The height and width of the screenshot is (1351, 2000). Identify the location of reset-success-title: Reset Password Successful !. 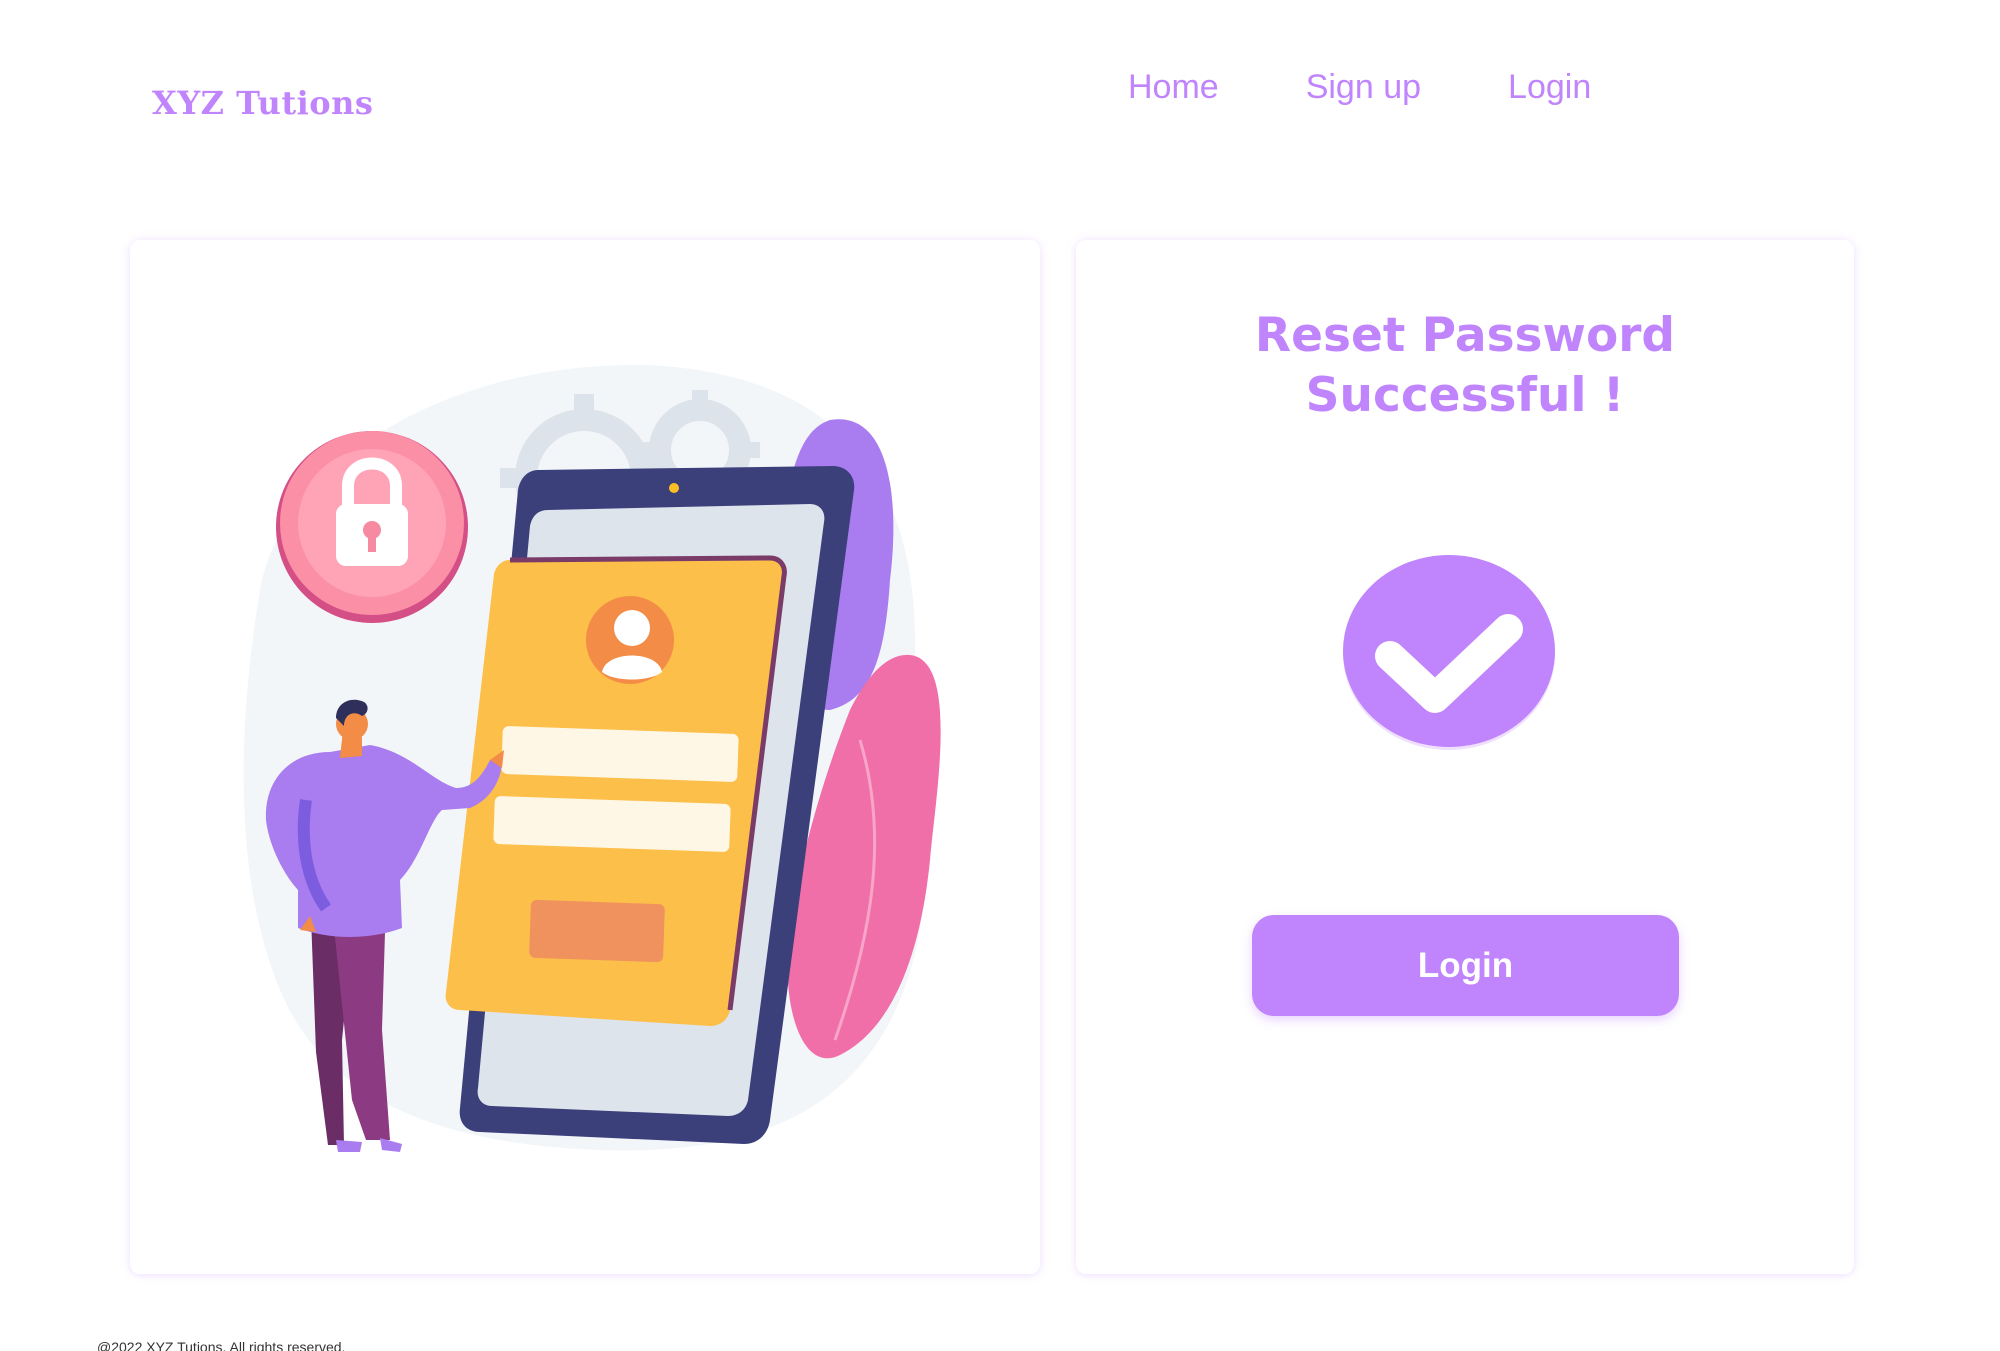
(1465, 366).